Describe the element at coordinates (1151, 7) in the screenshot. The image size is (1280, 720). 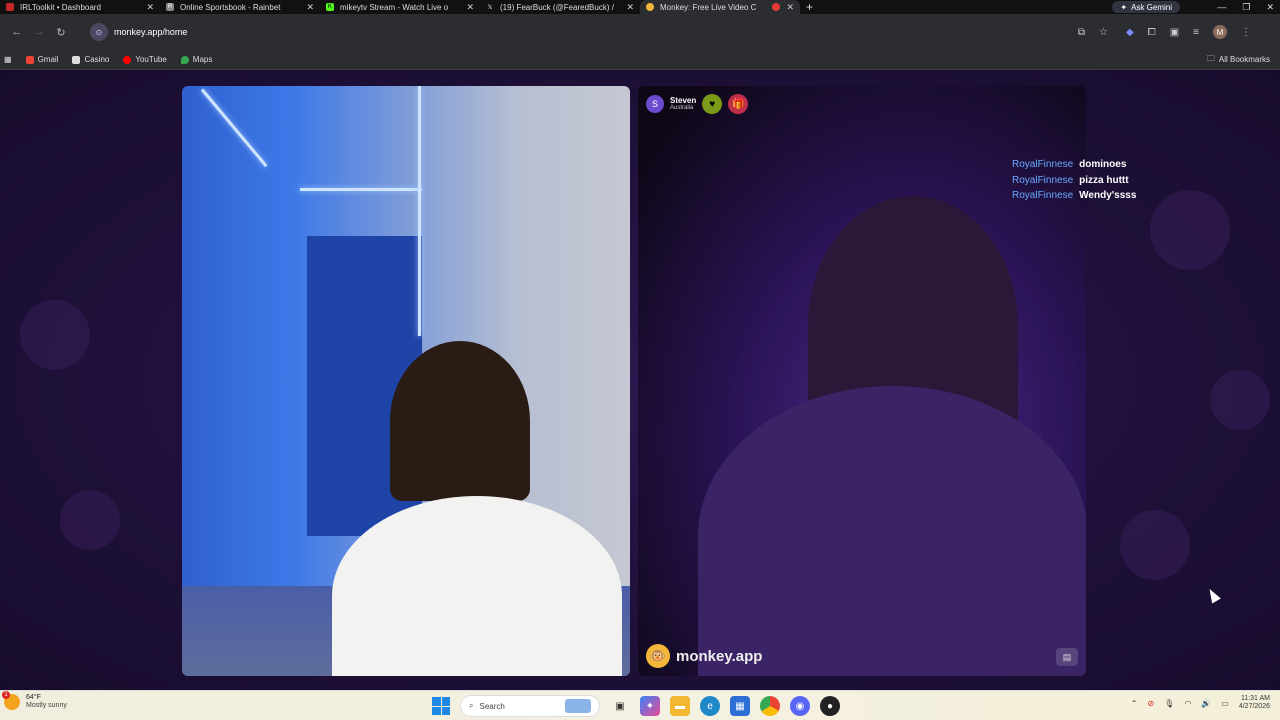
I see `ask-gemini-label: Ask Gemini` at that location.